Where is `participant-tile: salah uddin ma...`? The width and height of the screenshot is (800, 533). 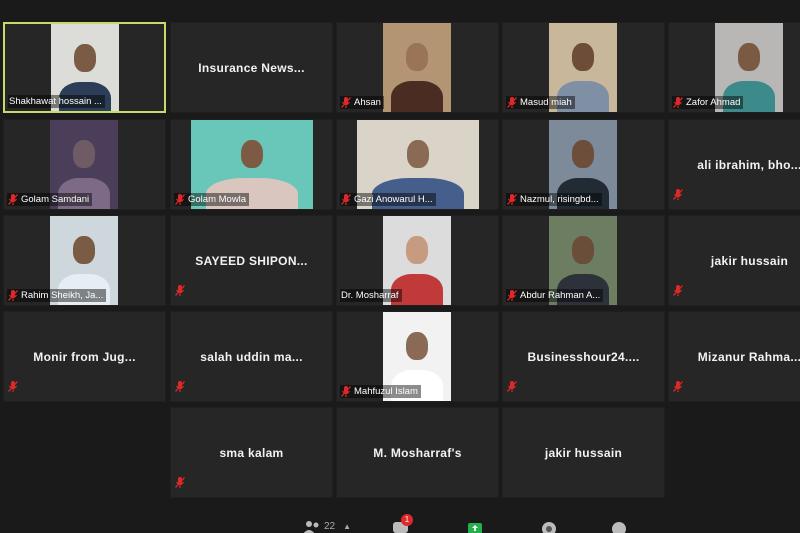 participant-tile: salah uddin ma... is located at coordinates (251, 356).